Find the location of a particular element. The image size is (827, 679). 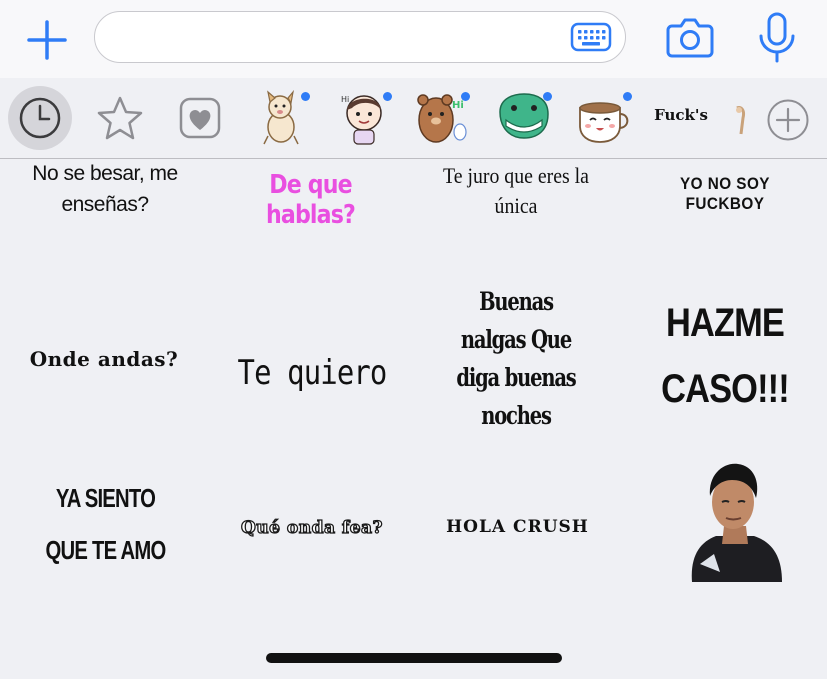

partial-pack-tab is located at coordinates (742, 120).